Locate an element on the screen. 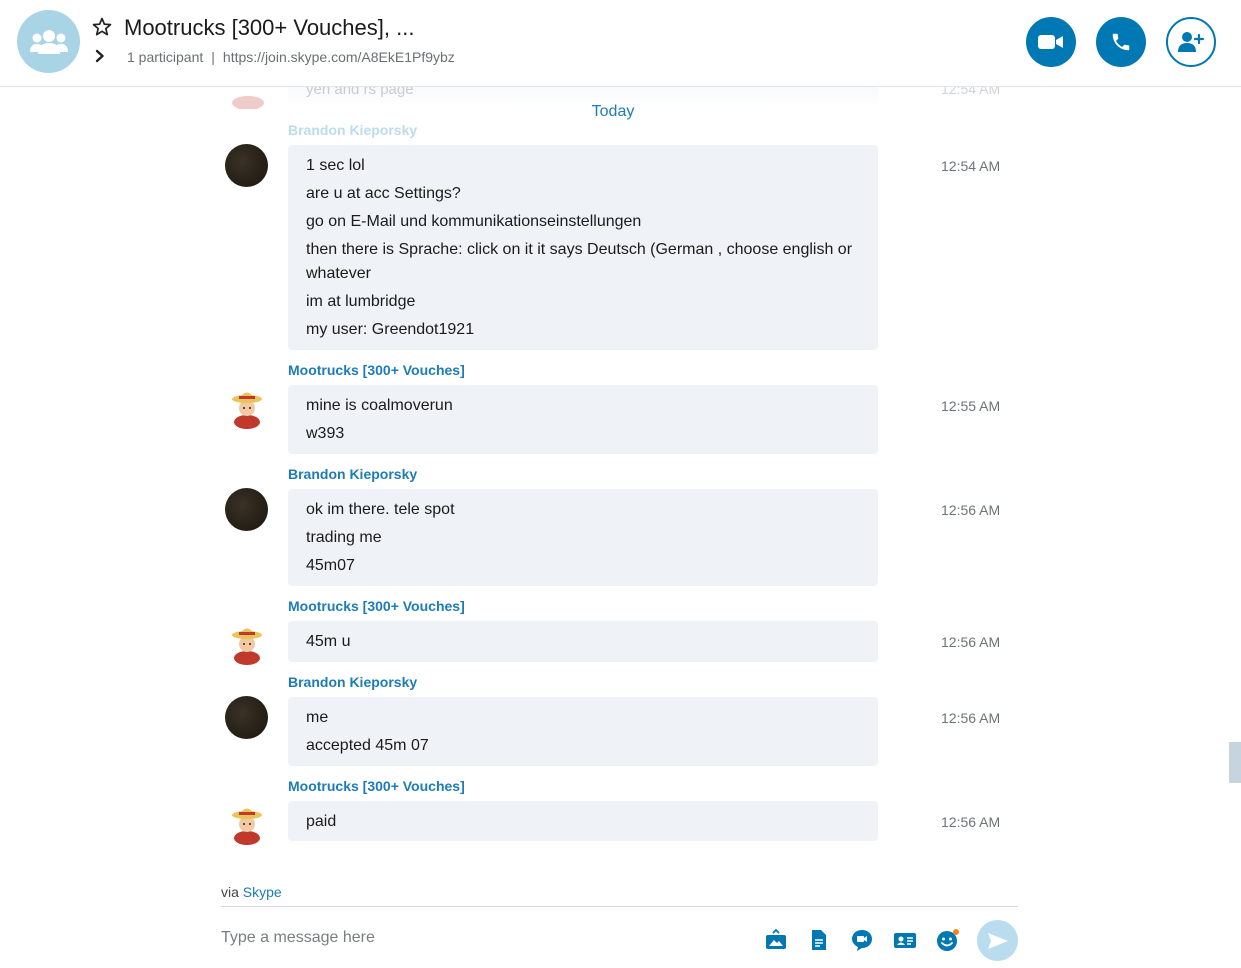 The image size is (1241, 968). via-skype-link: Skype is located at coordinates (262, 892).